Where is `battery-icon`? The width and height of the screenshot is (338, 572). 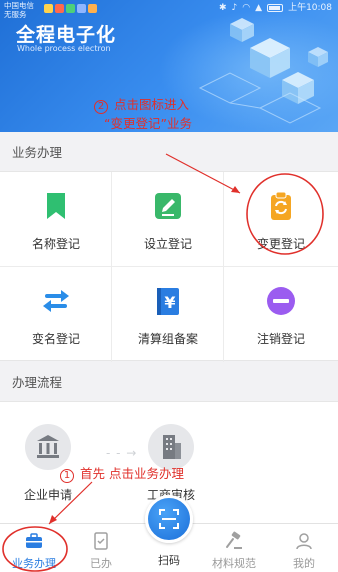
battery-icon is located at coordinates (275, 8).